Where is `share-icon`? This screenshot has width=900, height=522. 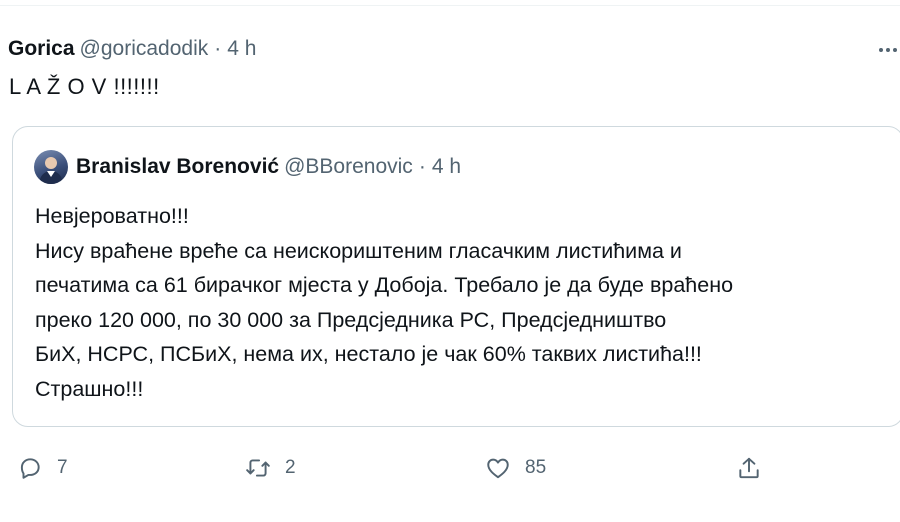 share-icon is located at coordinates (749, 468).